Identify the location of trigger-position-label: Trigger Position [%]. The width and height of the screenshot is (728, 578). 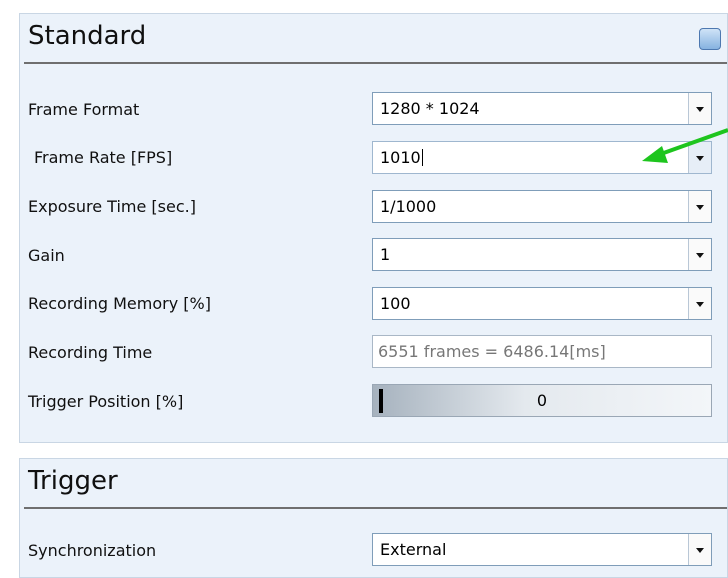
(106, 401).